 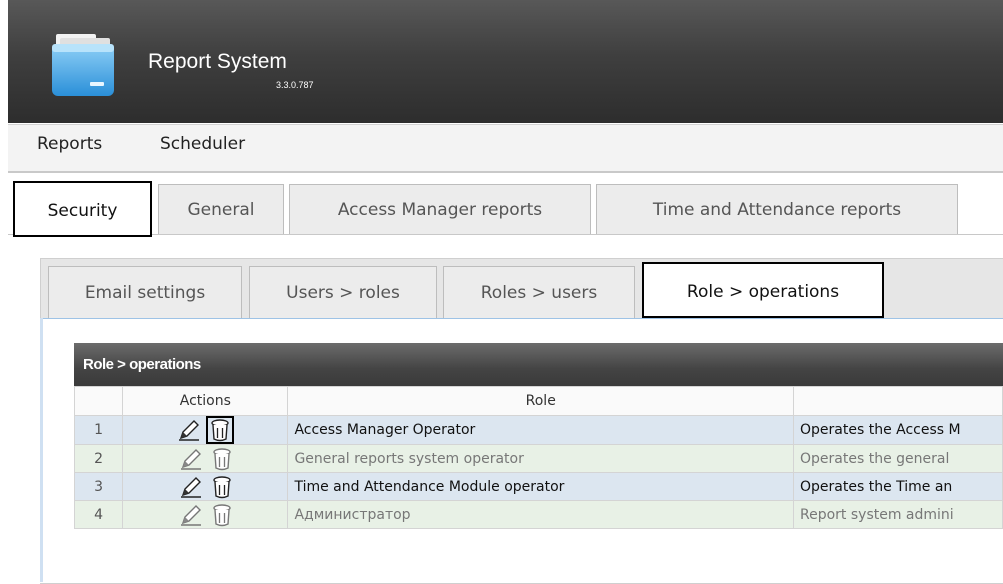 What do you see at coordinates (69, 144) in the screenshot?
I see `menu-reports: Reports` at bounding box center [69, 144].